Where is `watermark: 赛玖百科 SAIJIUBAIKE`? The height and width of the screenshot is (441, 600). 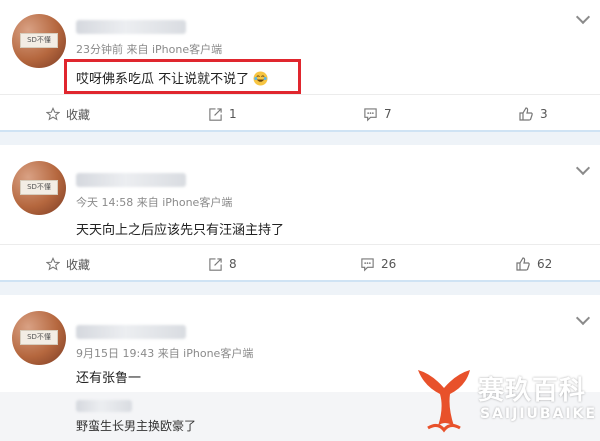 watermark: 赛玖百科 SAIJIUBAIKE is located at coordinates (504, 401).